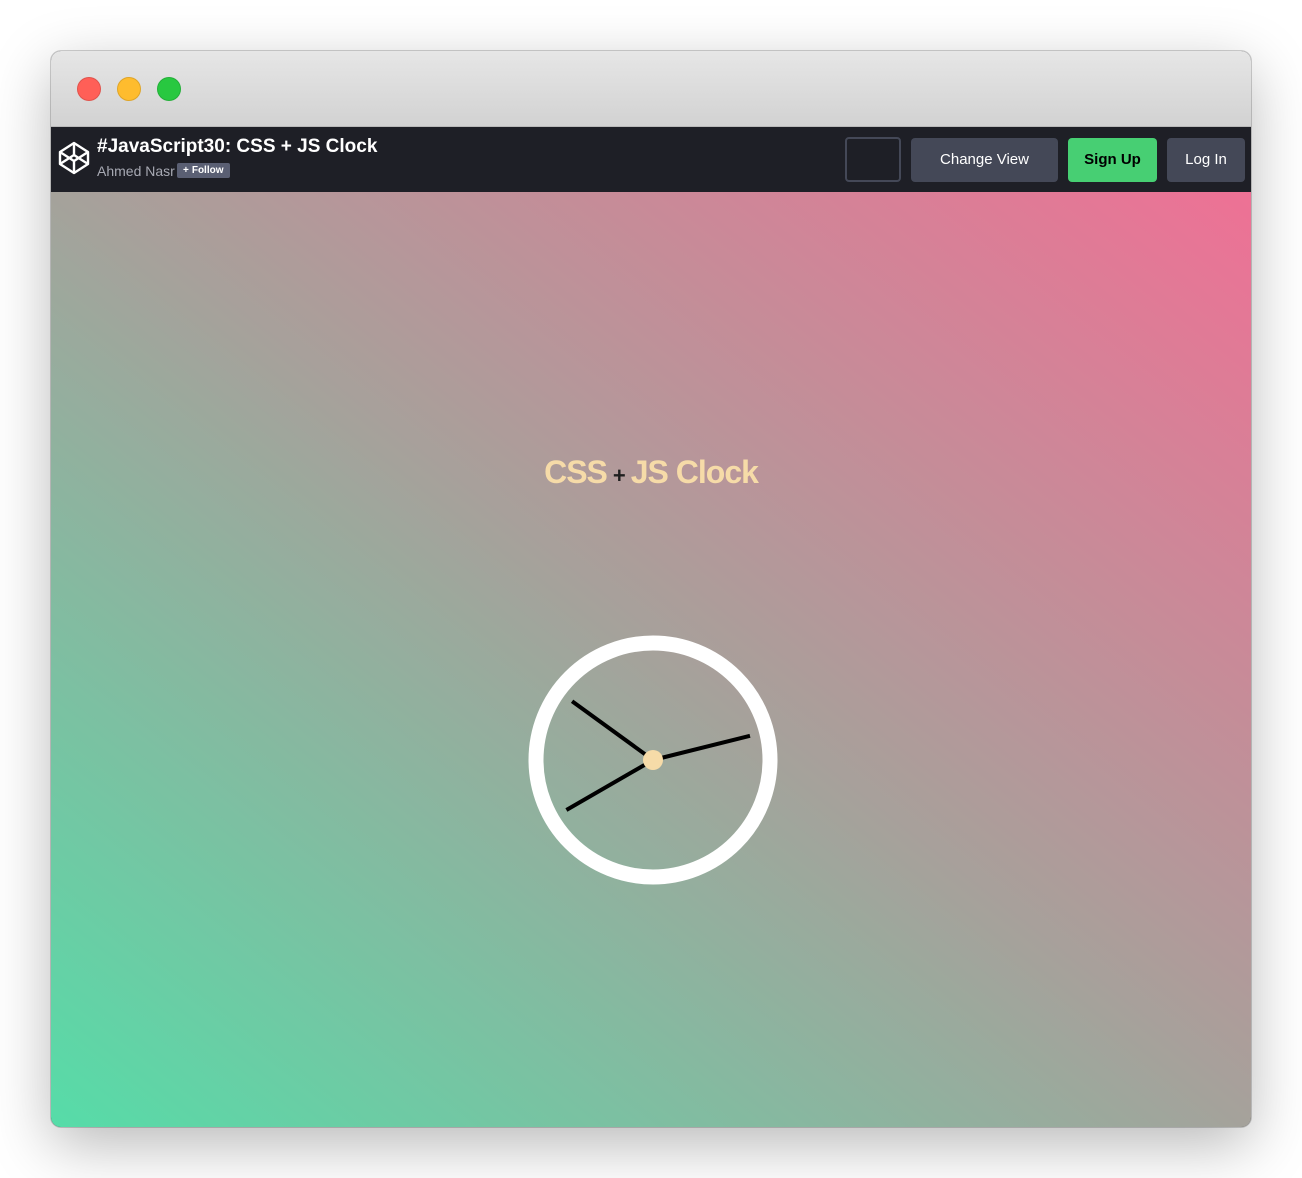  I want to click on plus-icon: +, so click(186, 170).